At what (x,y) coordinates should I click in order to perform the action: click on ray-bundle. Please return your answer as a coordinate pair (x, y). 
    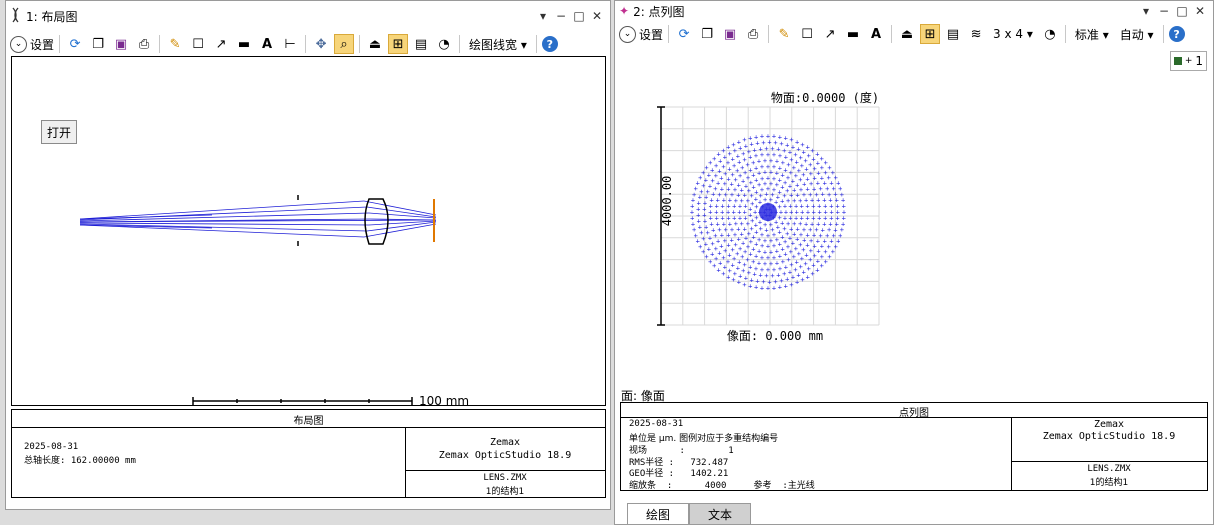
    Looking at the image, I should click on (258, 219).